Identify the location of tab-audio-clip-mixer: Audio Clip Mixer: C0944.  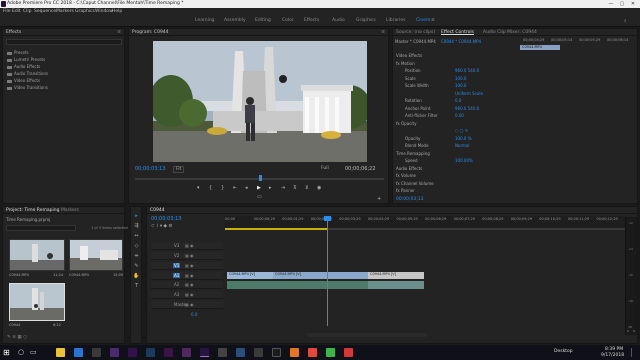
(510, 32).